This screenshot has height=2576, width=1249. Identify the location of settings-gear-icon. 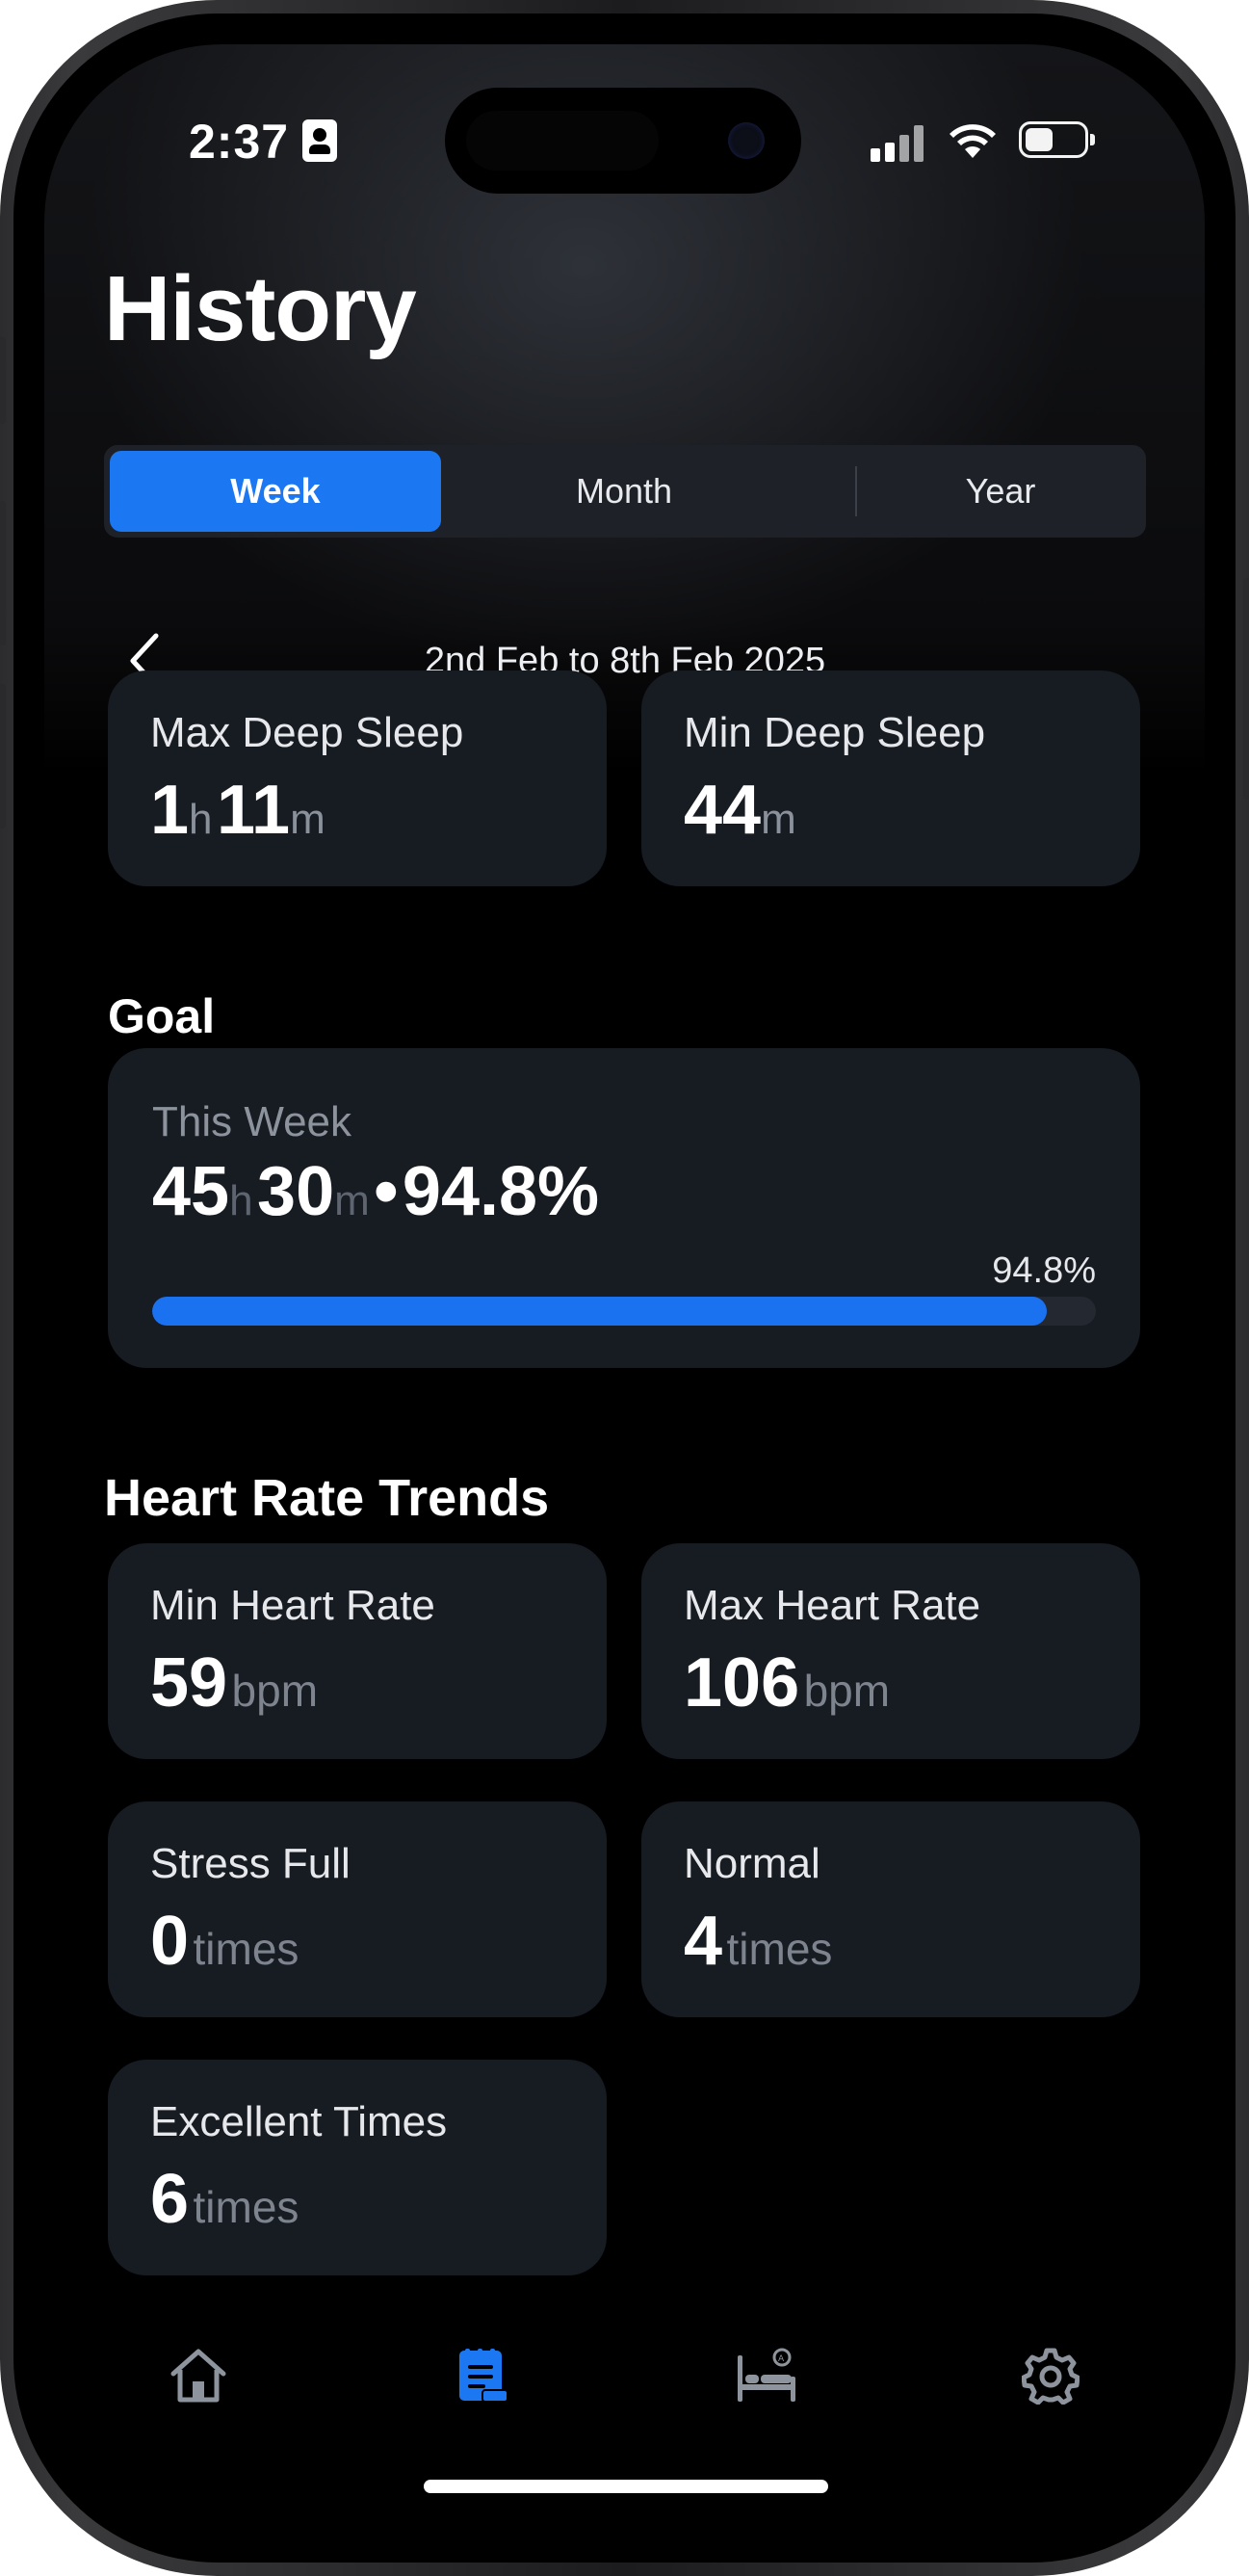
(1051, 2376).